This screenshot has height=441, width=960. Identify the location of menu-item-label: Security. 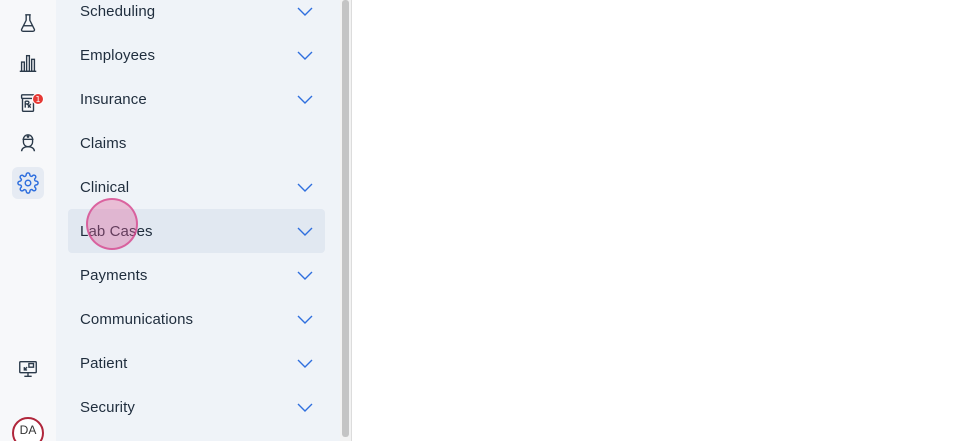
(107, 407).